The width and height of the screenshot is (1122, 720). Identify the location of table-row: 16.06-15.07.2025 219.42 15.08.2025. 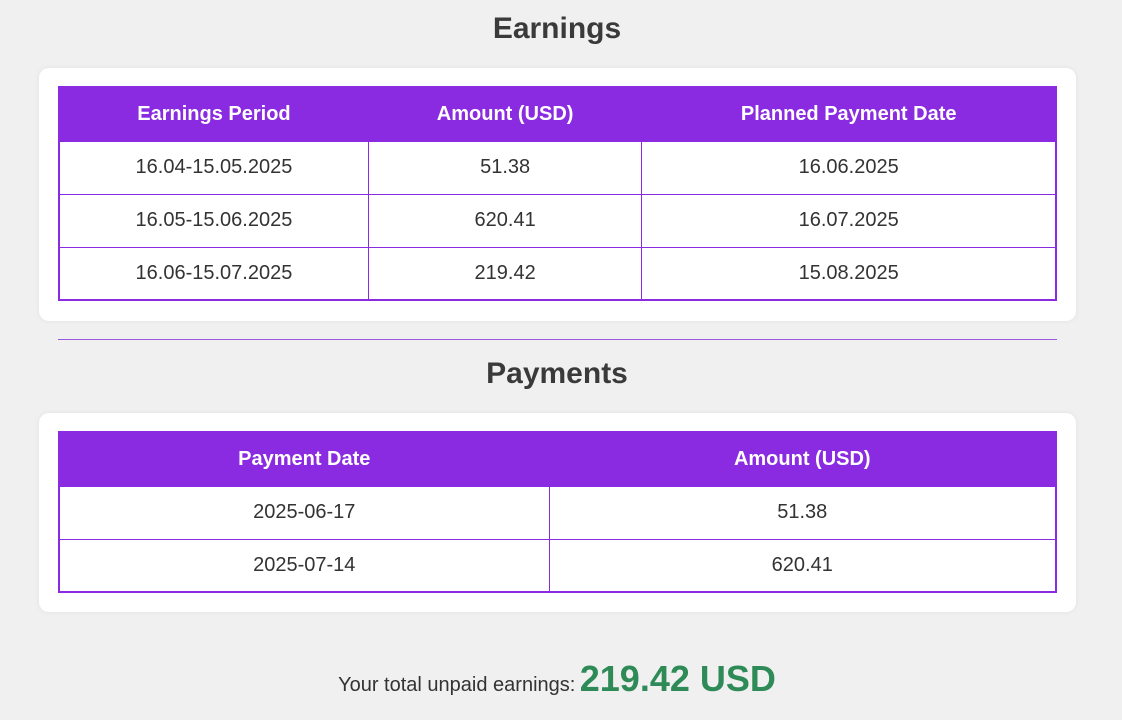
(557, 273).